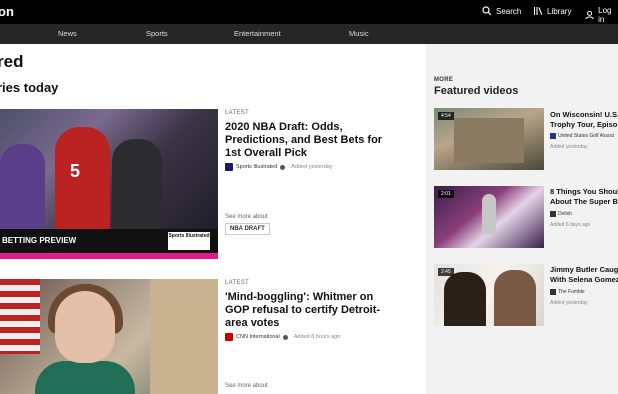 This screenshot has width=618, height=394. Describe the element at coordinates (571, 292) in the screenshot. I see `source-name: The Fumble` at that location.